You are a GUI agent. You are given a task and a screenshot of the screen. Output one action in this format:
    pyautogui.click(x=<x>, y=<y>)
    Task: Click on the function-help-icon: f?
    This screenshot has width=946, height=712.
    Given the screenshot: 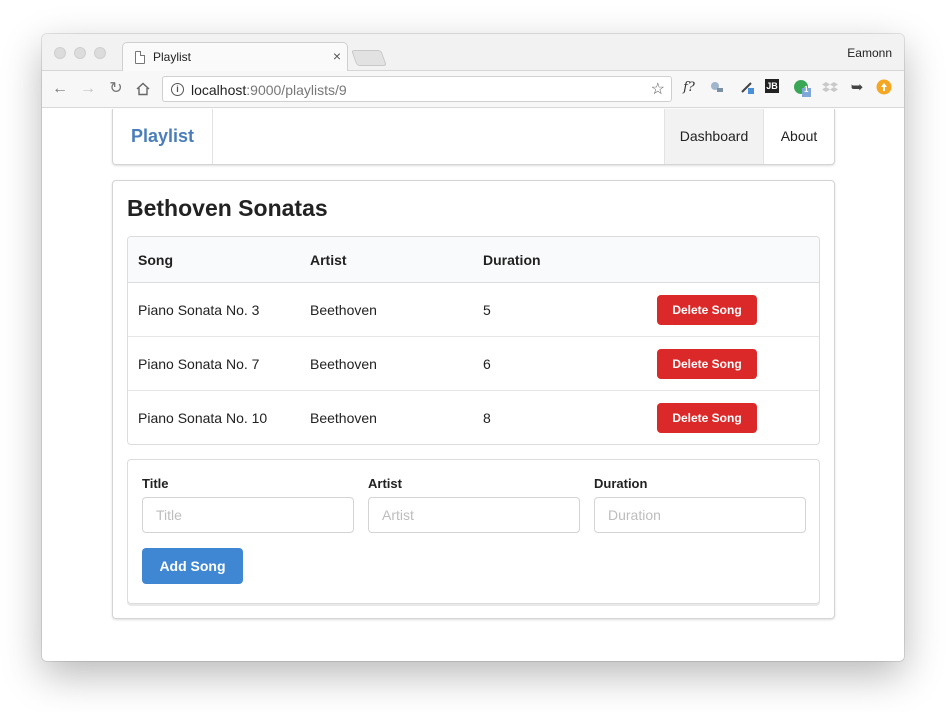 What is the action you would take?
    pyautogui.click(x=689, y=88)
    